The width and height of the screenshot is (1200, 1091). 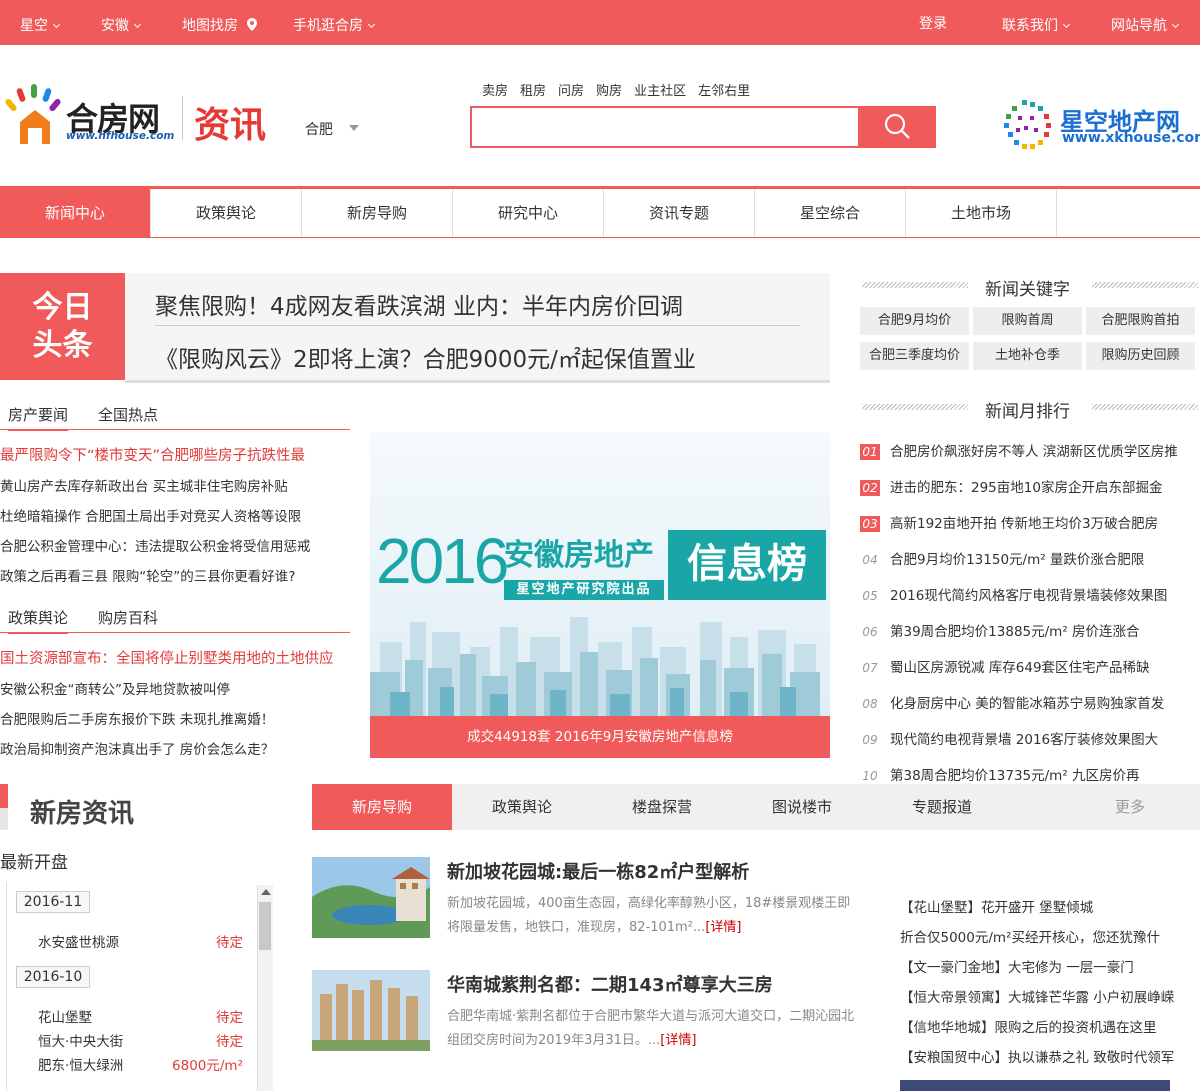 What do you see at coordinates (128, 414) in the screenshot?
I see `tab-national-hot: 全国热点` at bounding box center [128, 414].